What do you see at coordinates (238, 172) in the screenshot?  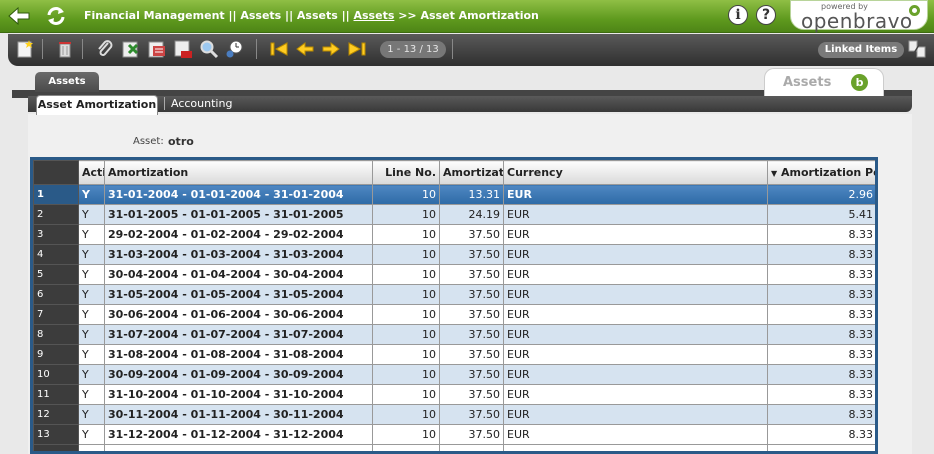 I see `column-header-amortization: Amortization` at bounding box center [238, 172].